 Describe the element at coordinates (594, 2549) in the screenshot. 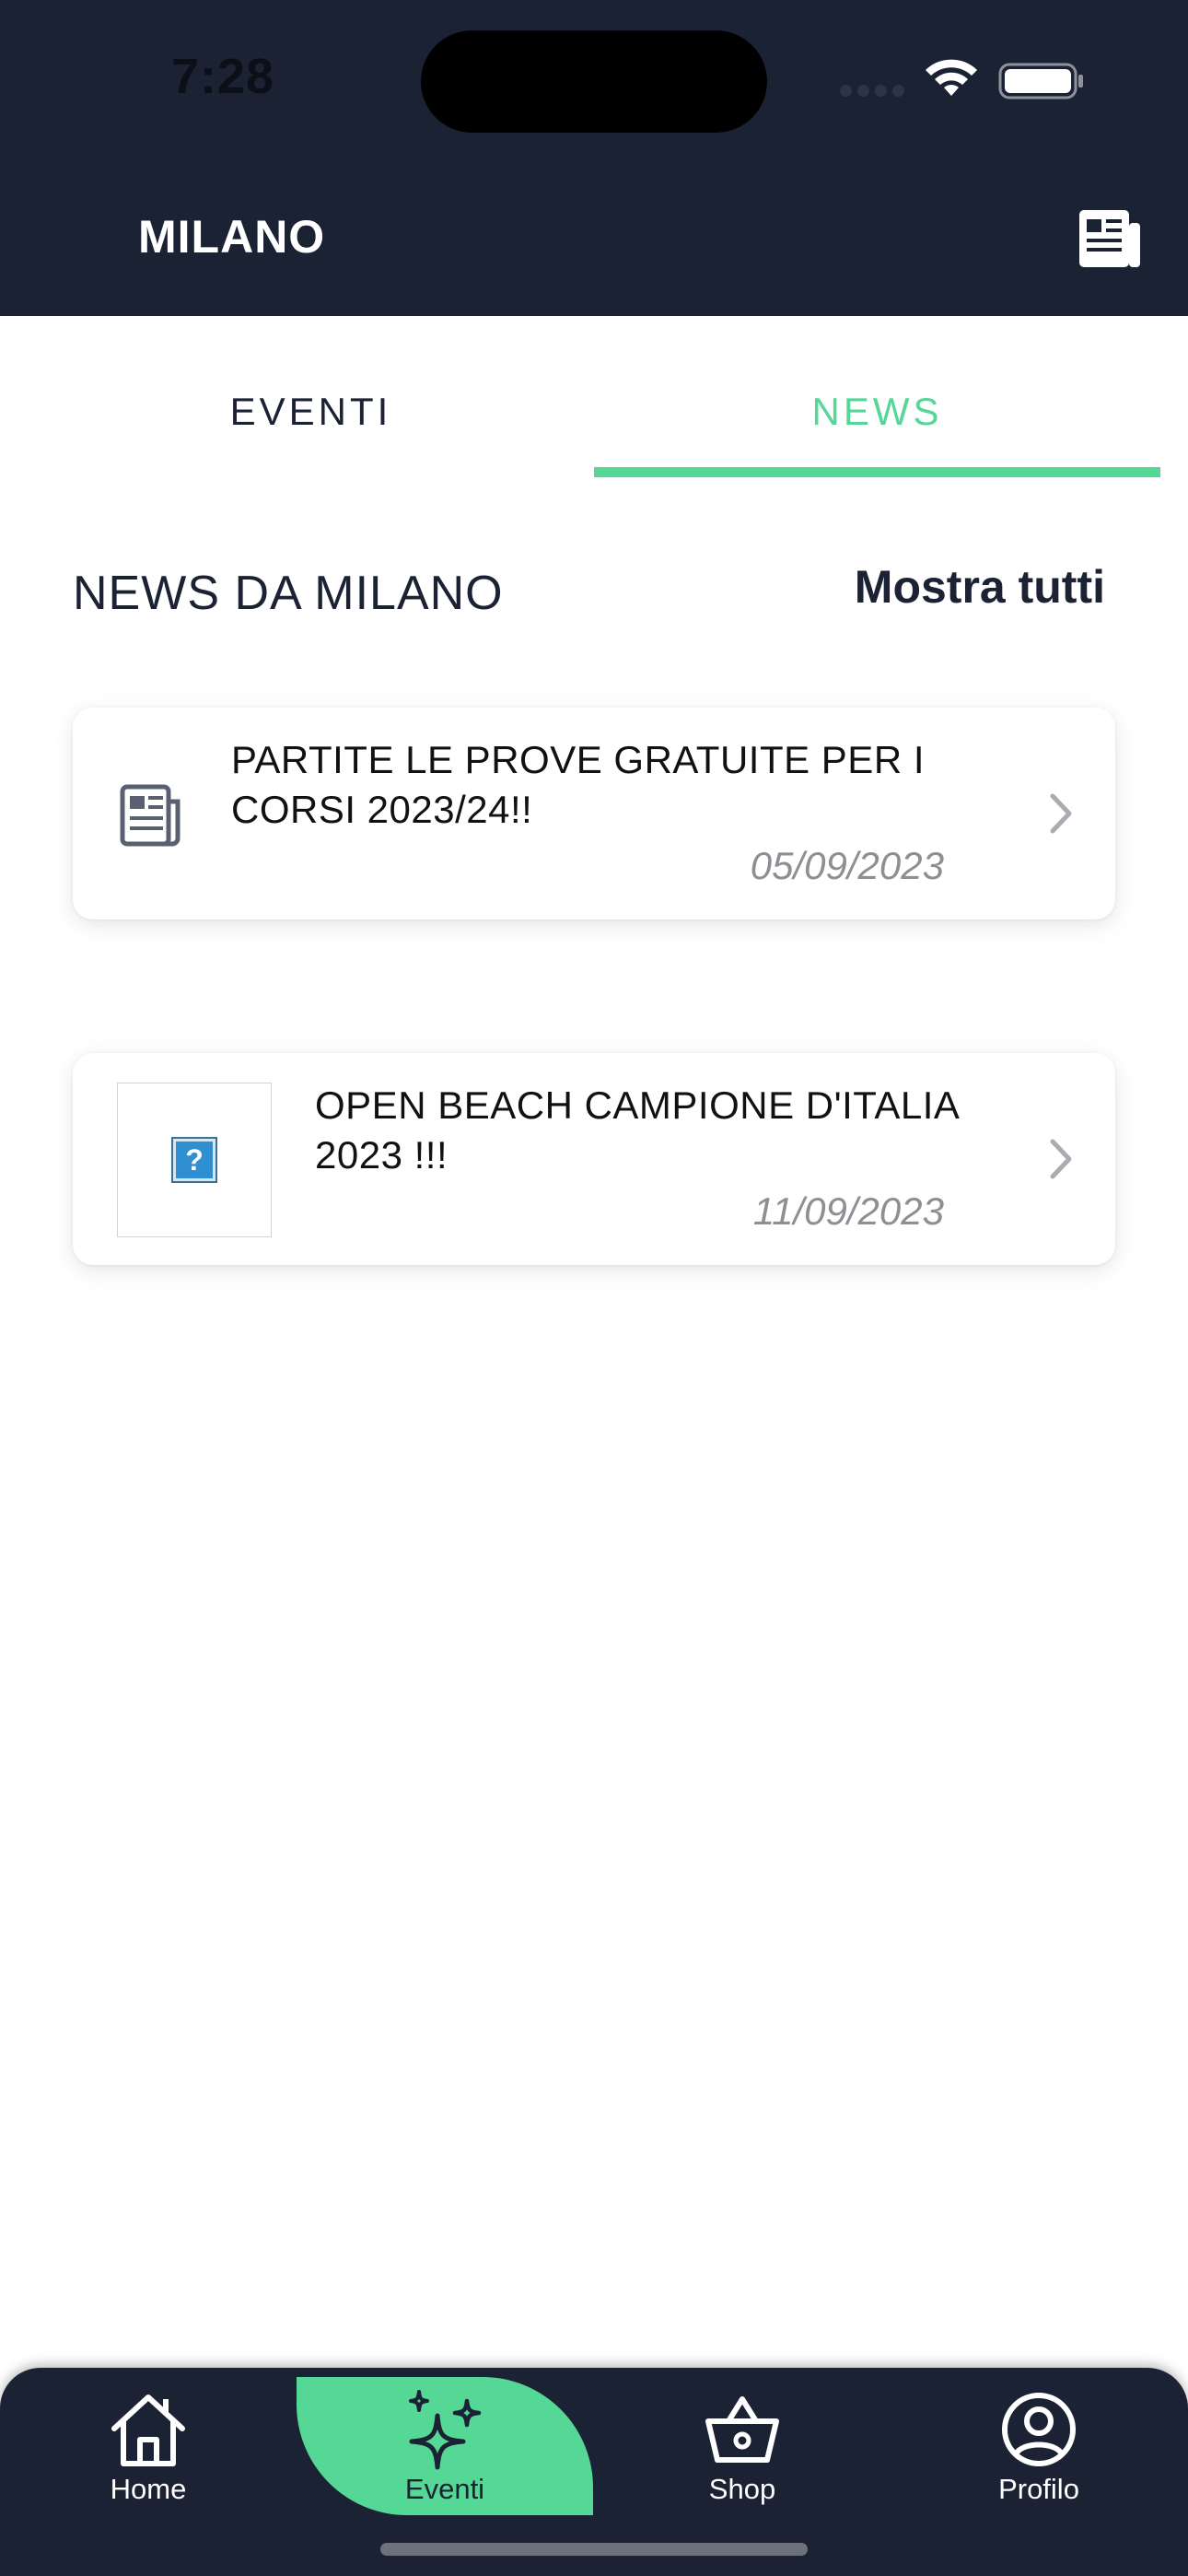

I see `home-indicator` at that location.